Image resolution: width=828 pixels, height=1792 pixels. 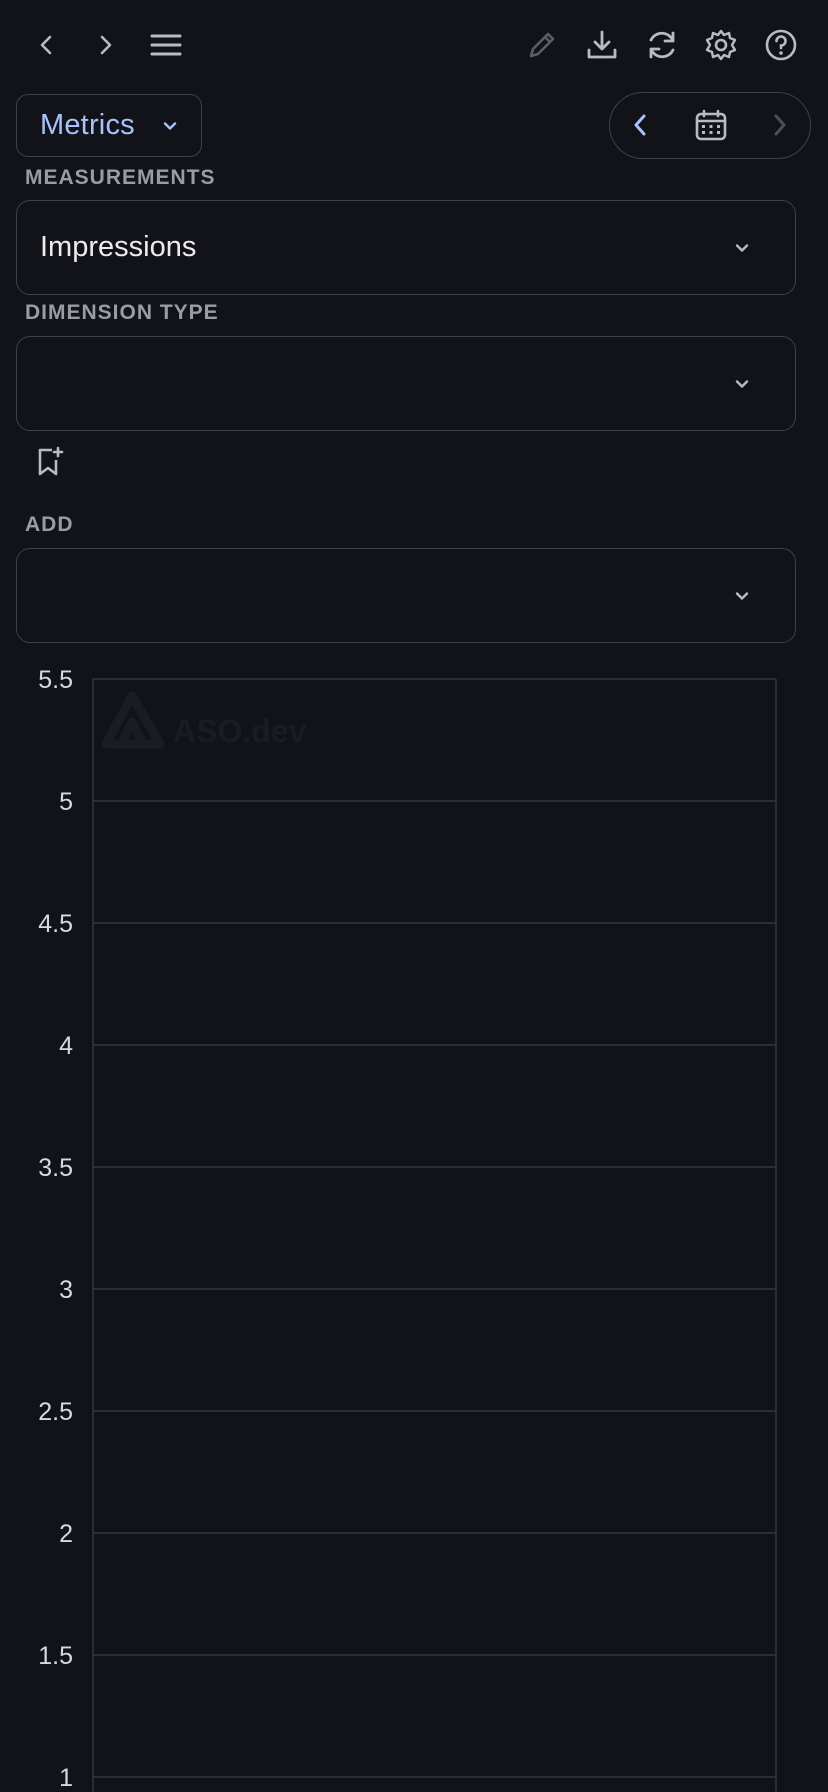 I want to click on forward-button, so click(x=105, y=45).